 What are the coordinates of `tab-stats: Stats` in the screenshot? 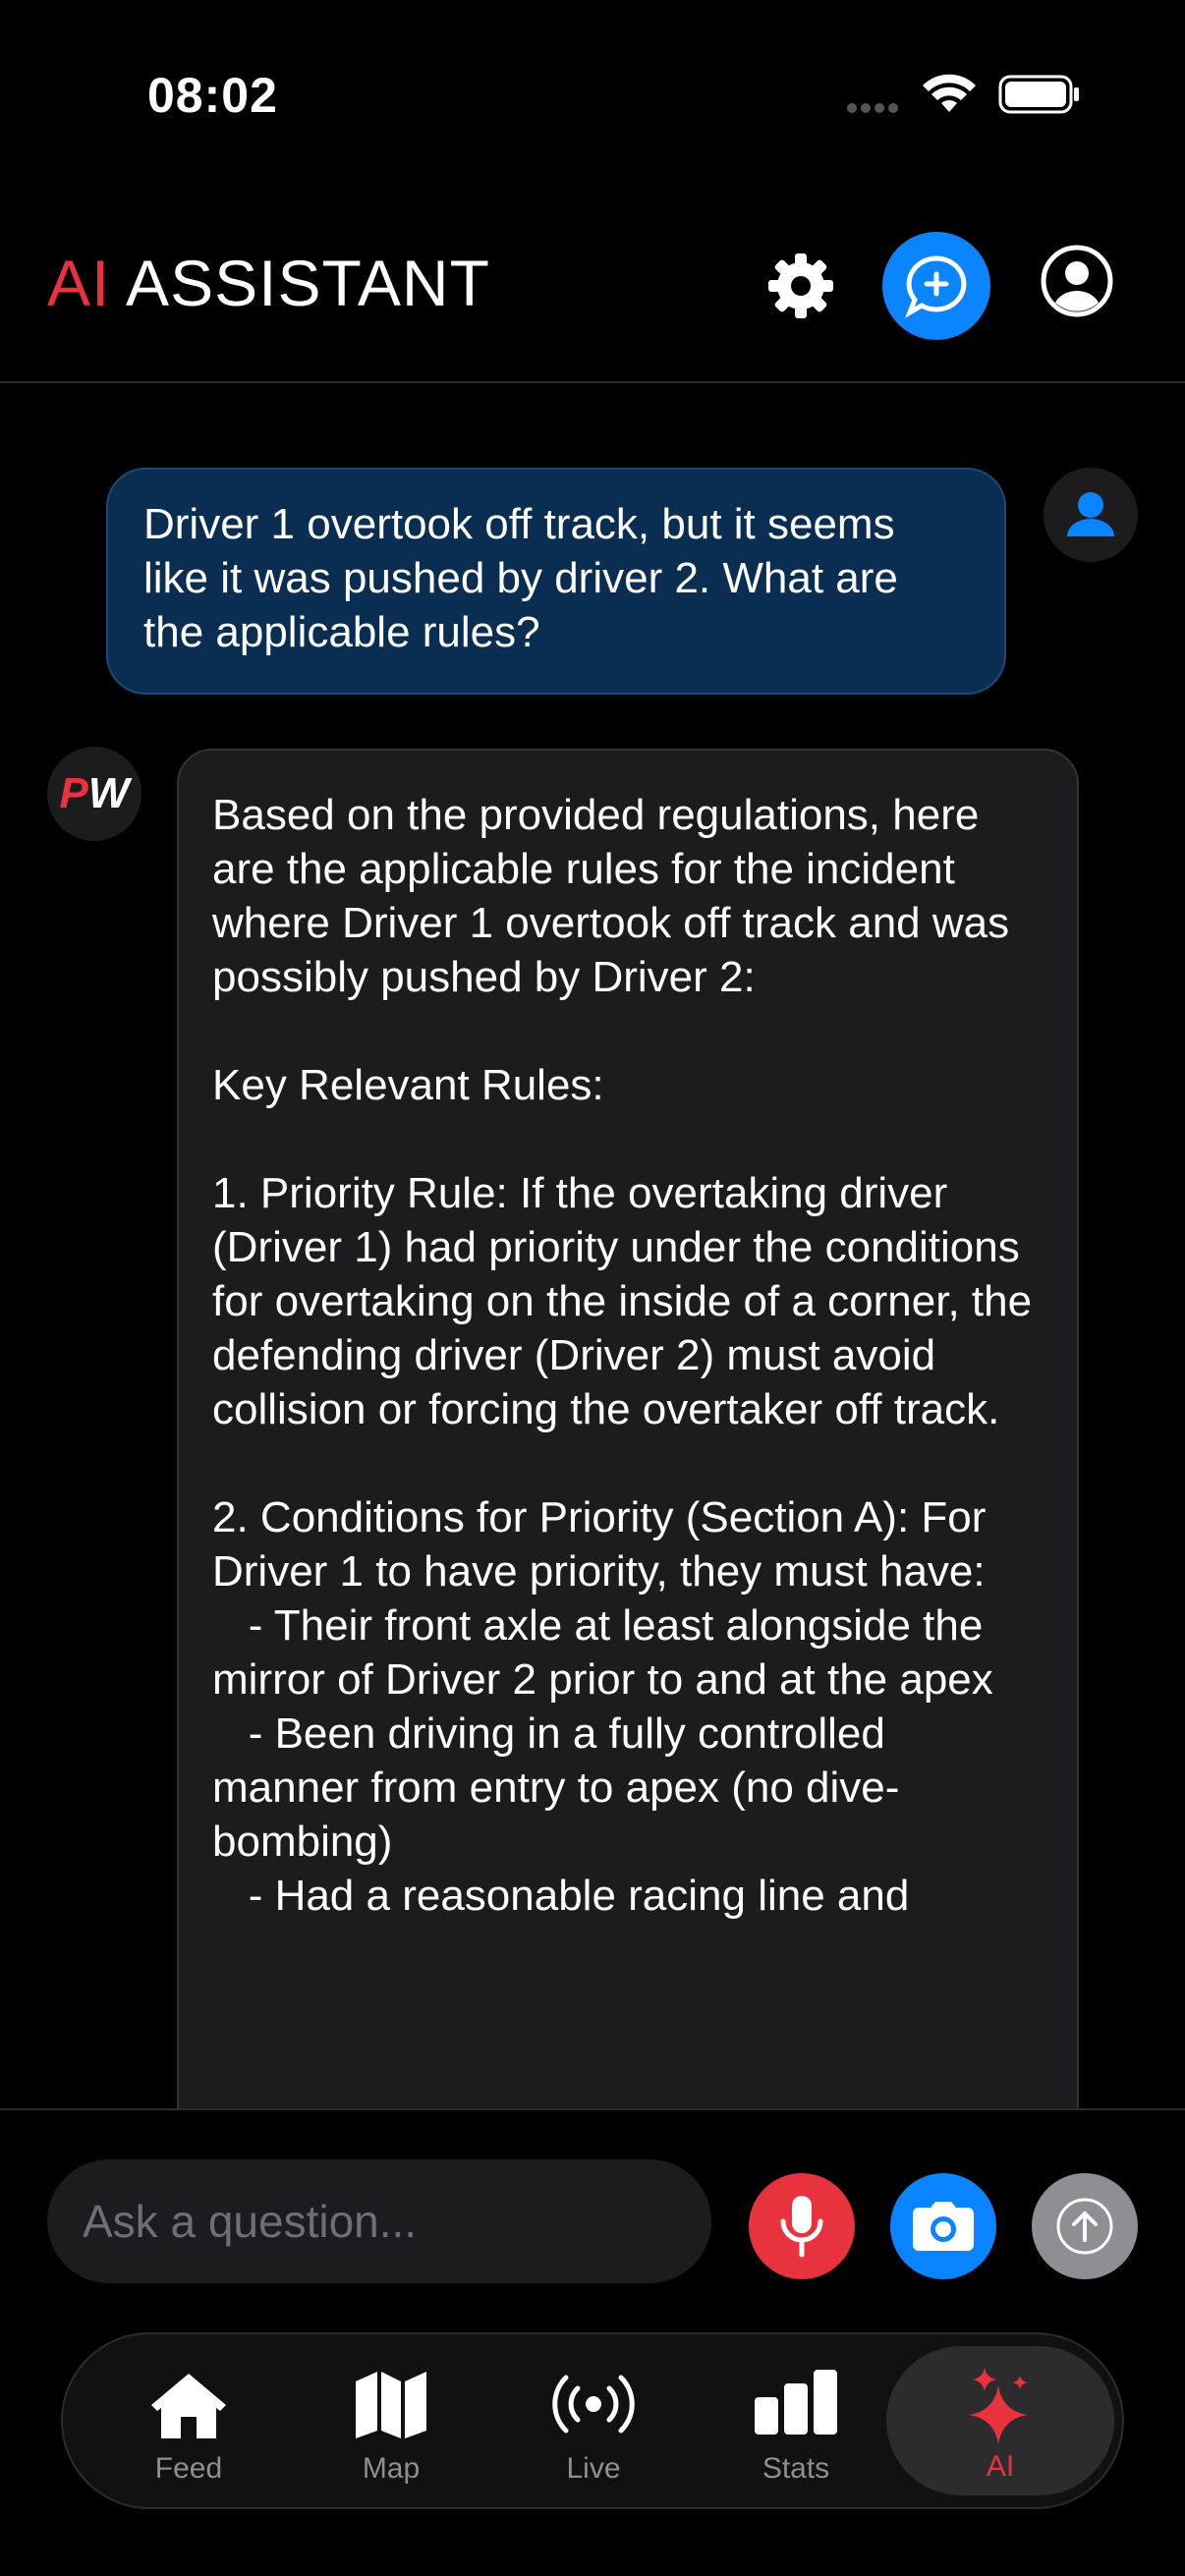 It's located at (796, 2420).